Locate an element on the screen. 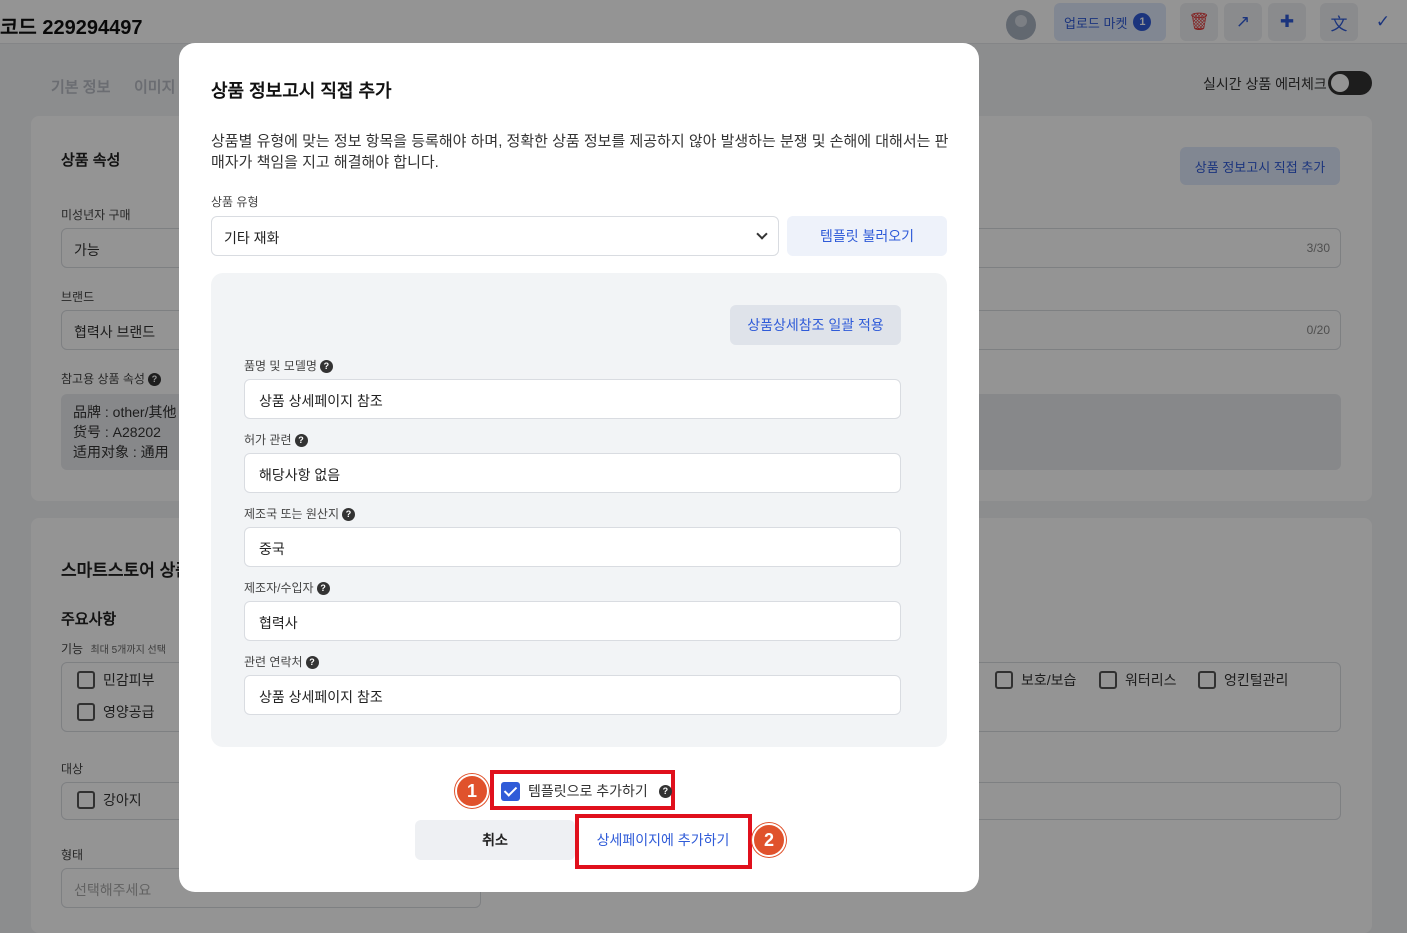 Image resolution: width=1407 pixels, height=933 pixels. checkbox-checked-icon is located at coordinates (510, 791).